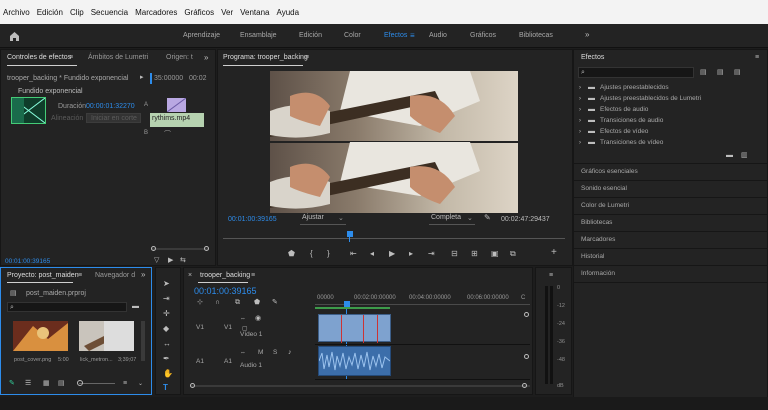 The width and height of the screenshot is (768, 410). I want to click on track-source-a1: A1, so click(200, 361).